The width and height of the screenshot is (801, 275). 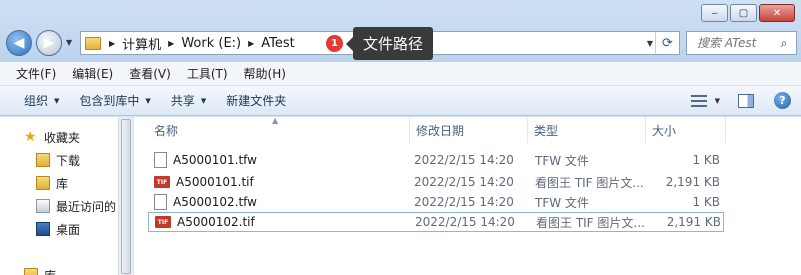 I want to click on view-dropdown-icon: ▼, so click(x=717, y=101).